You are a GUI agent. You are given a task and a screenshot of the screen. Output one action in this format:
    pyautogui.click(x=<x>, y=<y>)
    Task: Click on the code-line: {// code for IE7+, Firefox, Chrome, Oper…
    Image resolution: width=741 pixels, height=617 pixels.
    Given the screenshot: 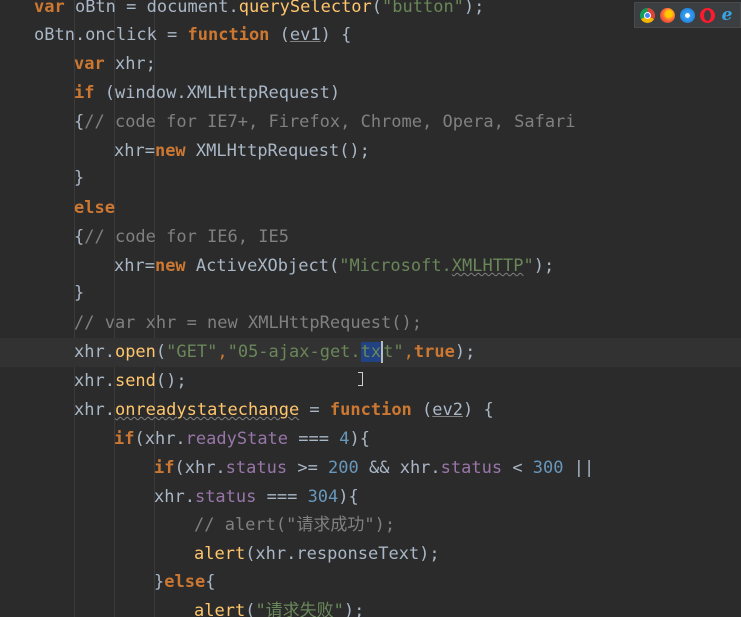 What is the action you would take?
    pyautogui.click(x=407, y=122)
    